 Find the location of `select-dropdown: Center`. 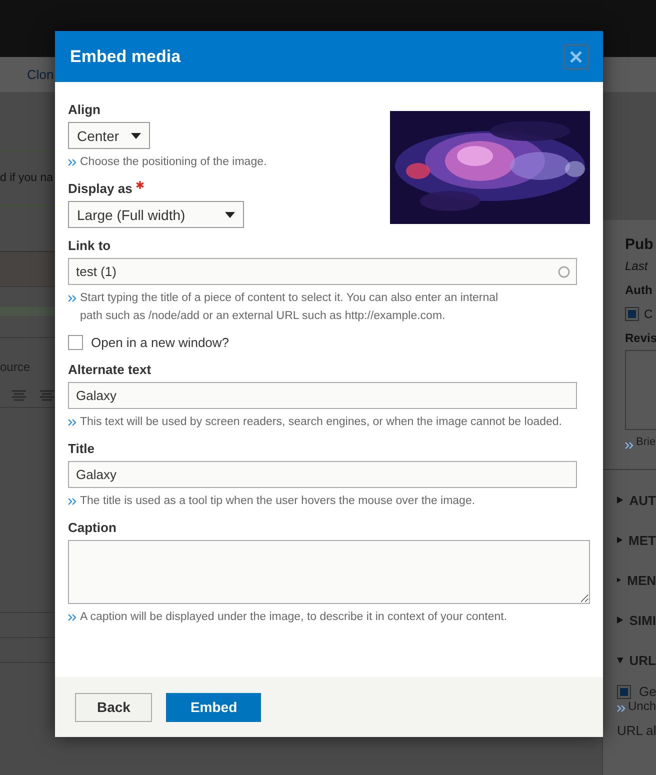

select-dropdown: Center is located at coordinates (109, 135).